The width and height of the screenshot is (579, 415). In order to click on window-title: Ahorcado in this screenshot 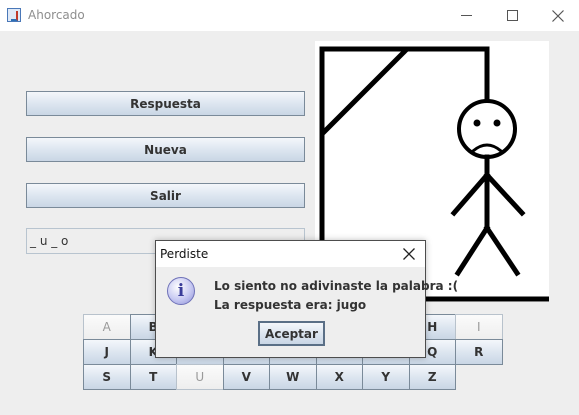, I will do `click(56, 15)`.